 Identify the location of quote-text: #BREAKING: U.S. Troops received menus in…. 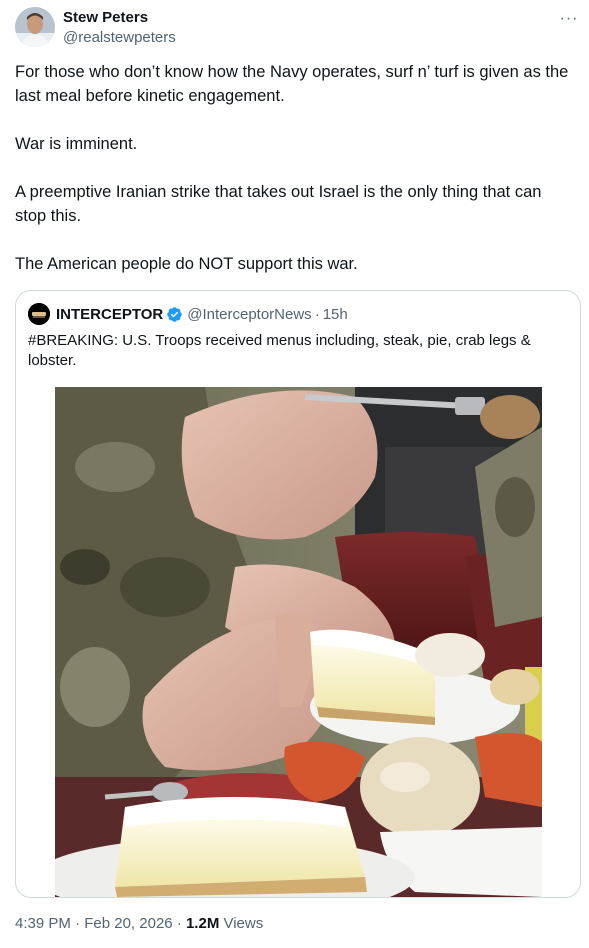
(279, 350).